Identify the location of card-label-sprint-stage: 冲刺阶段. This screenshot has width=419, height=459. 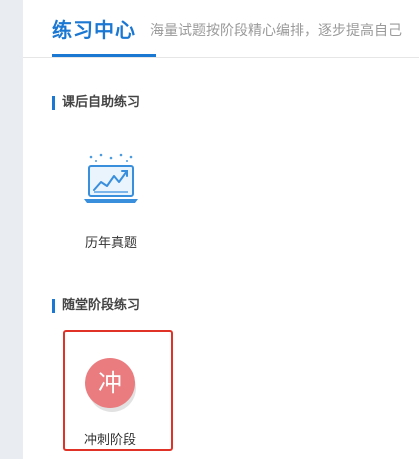
(109, 440).